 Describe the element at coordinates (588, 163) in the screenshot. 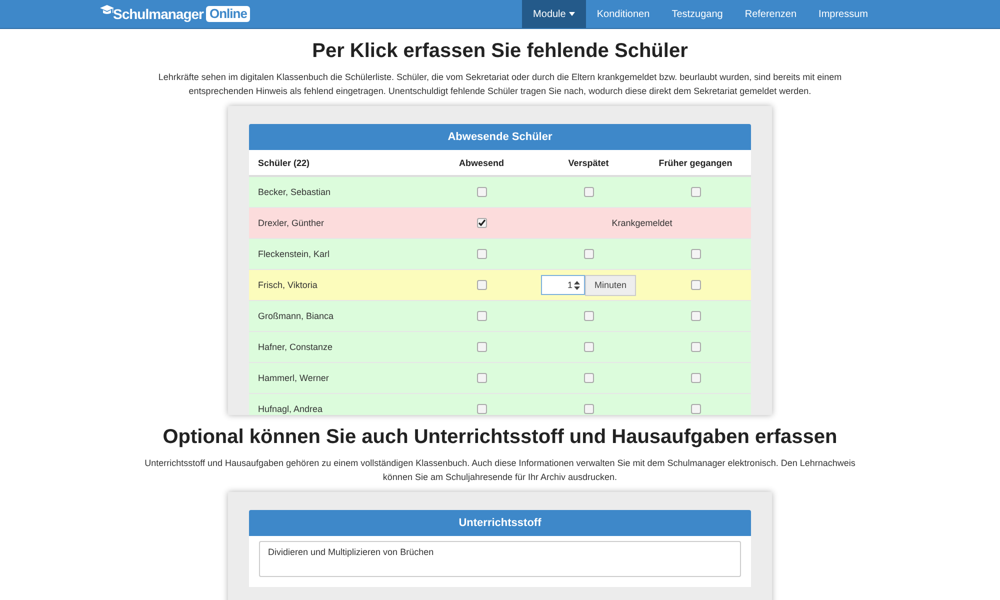

I see `column-header: Verspätet` at that location.